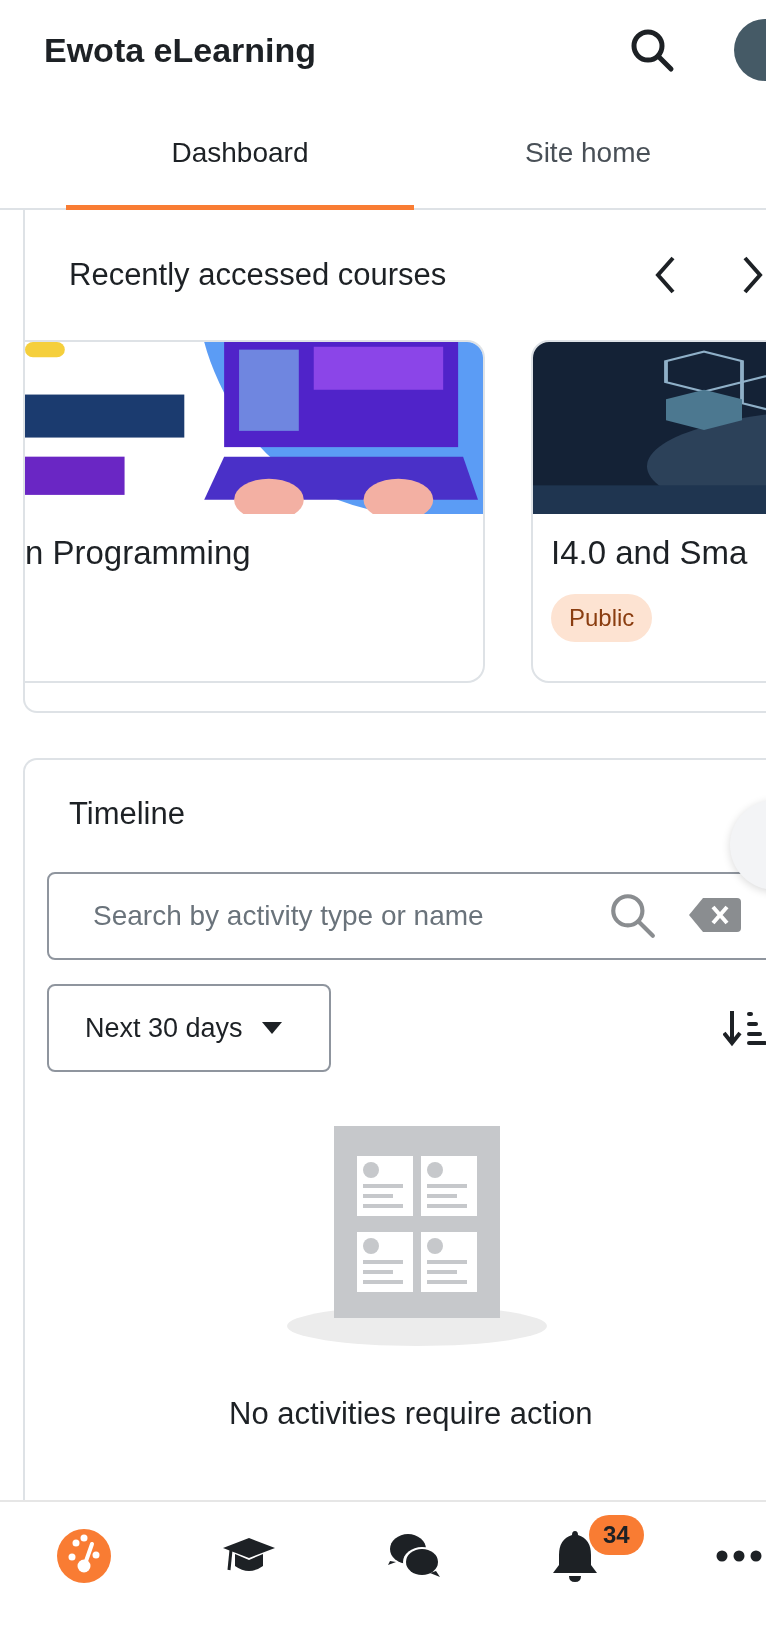 The width and height of the screenshot is (766, 1635). I want to click on sort-icon, so click(744, 1028).